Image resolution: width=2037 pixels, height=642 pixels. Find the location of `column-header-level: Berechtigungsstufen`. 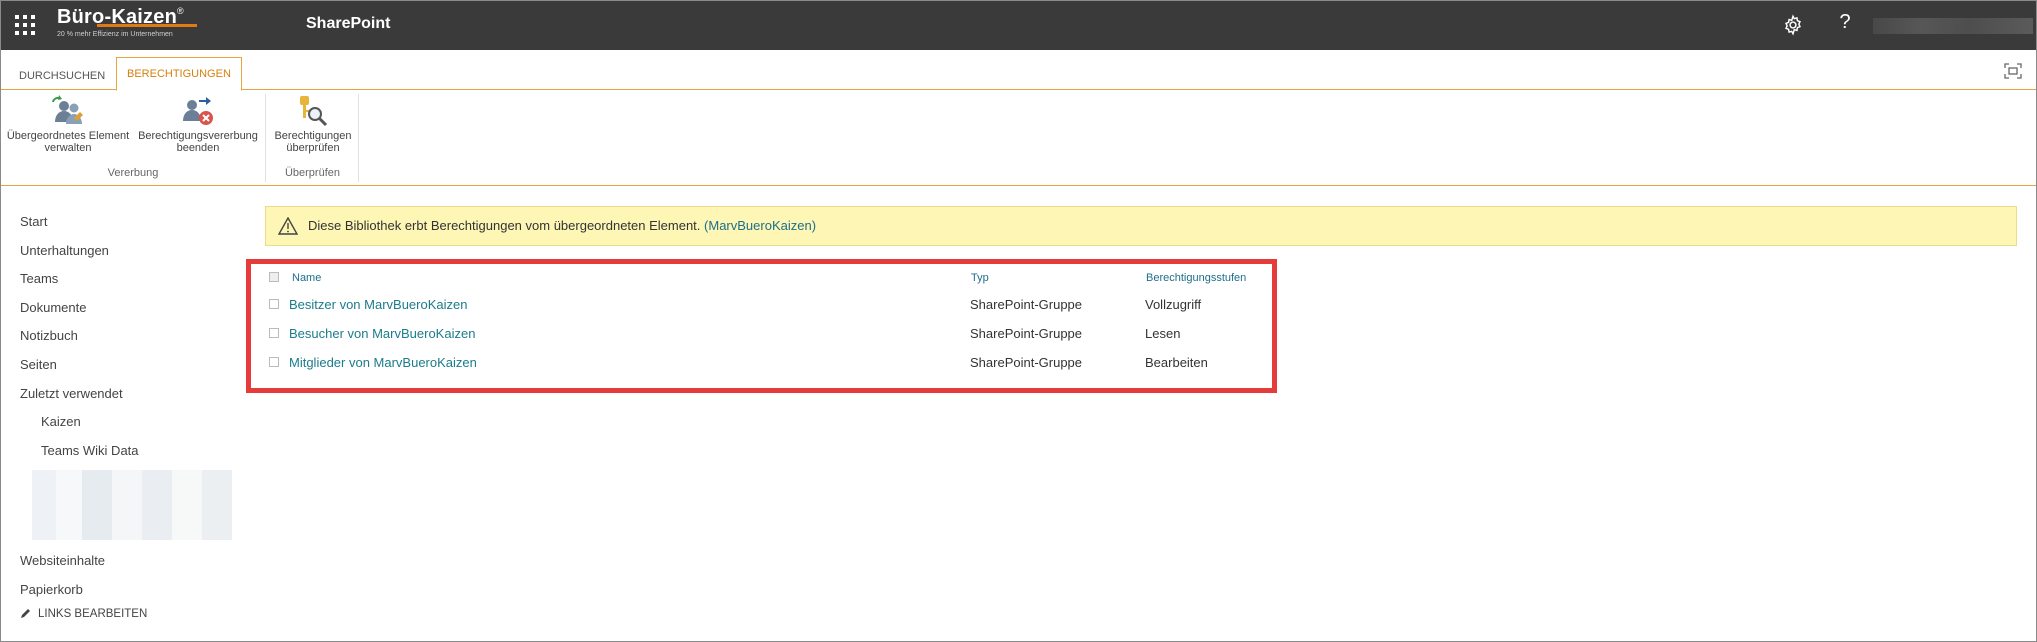

column-header-level: Berechtigungsstufen is located at coordinates (1196, 278).